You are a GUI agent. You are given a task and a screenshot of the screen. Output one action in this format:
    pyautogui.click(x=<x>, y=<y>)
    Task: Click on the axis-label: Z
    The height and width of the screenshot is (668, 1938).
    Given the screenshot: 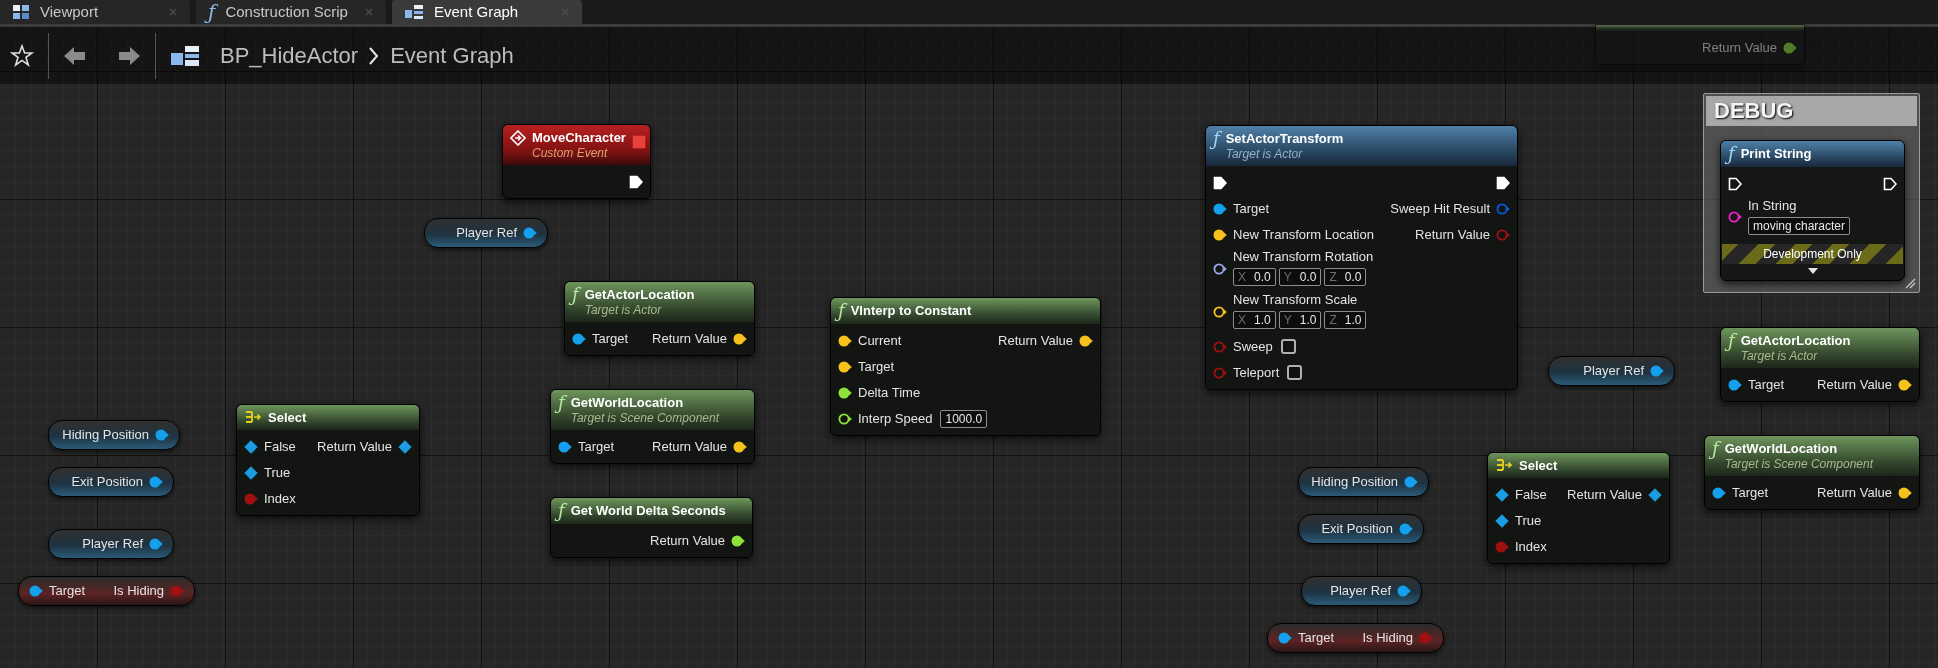 What is the action you would take?
    pyautogui.click(x=1333, y=277)
    